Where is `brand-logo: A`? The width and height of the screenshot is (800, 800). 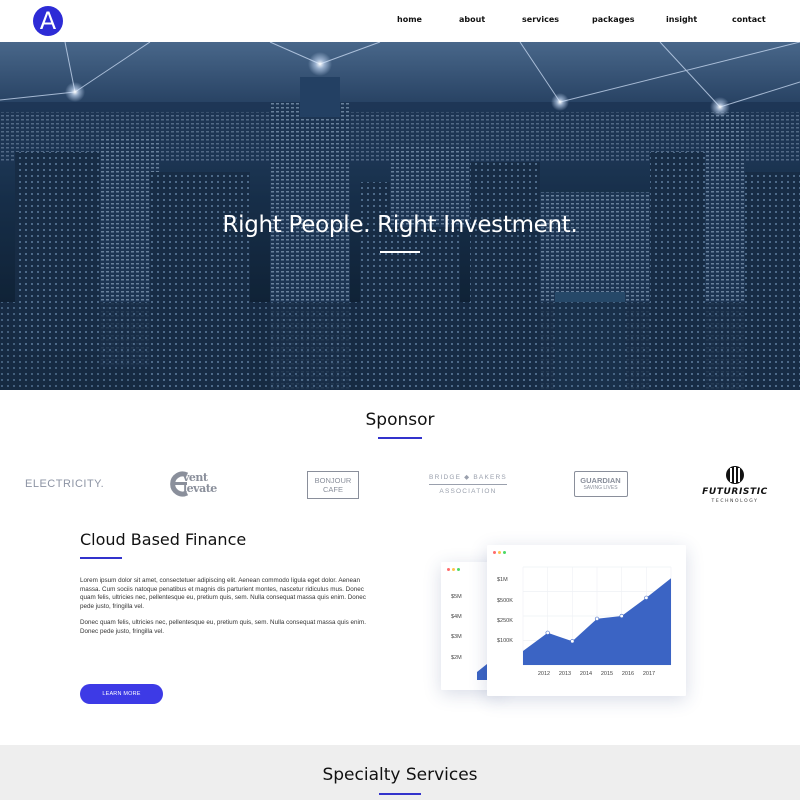 brand-logo: A is located at coordinates (48, 21).